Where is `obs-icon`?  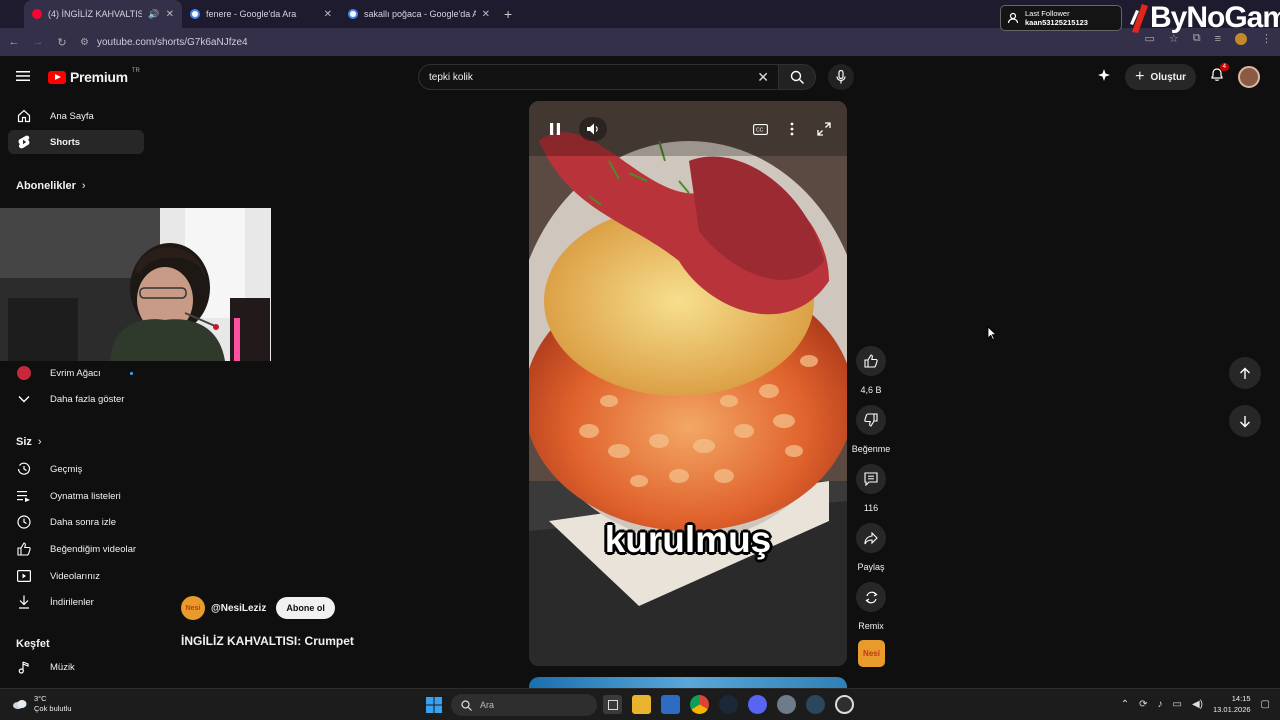
obs-icon is located at coordinates (844, 704).